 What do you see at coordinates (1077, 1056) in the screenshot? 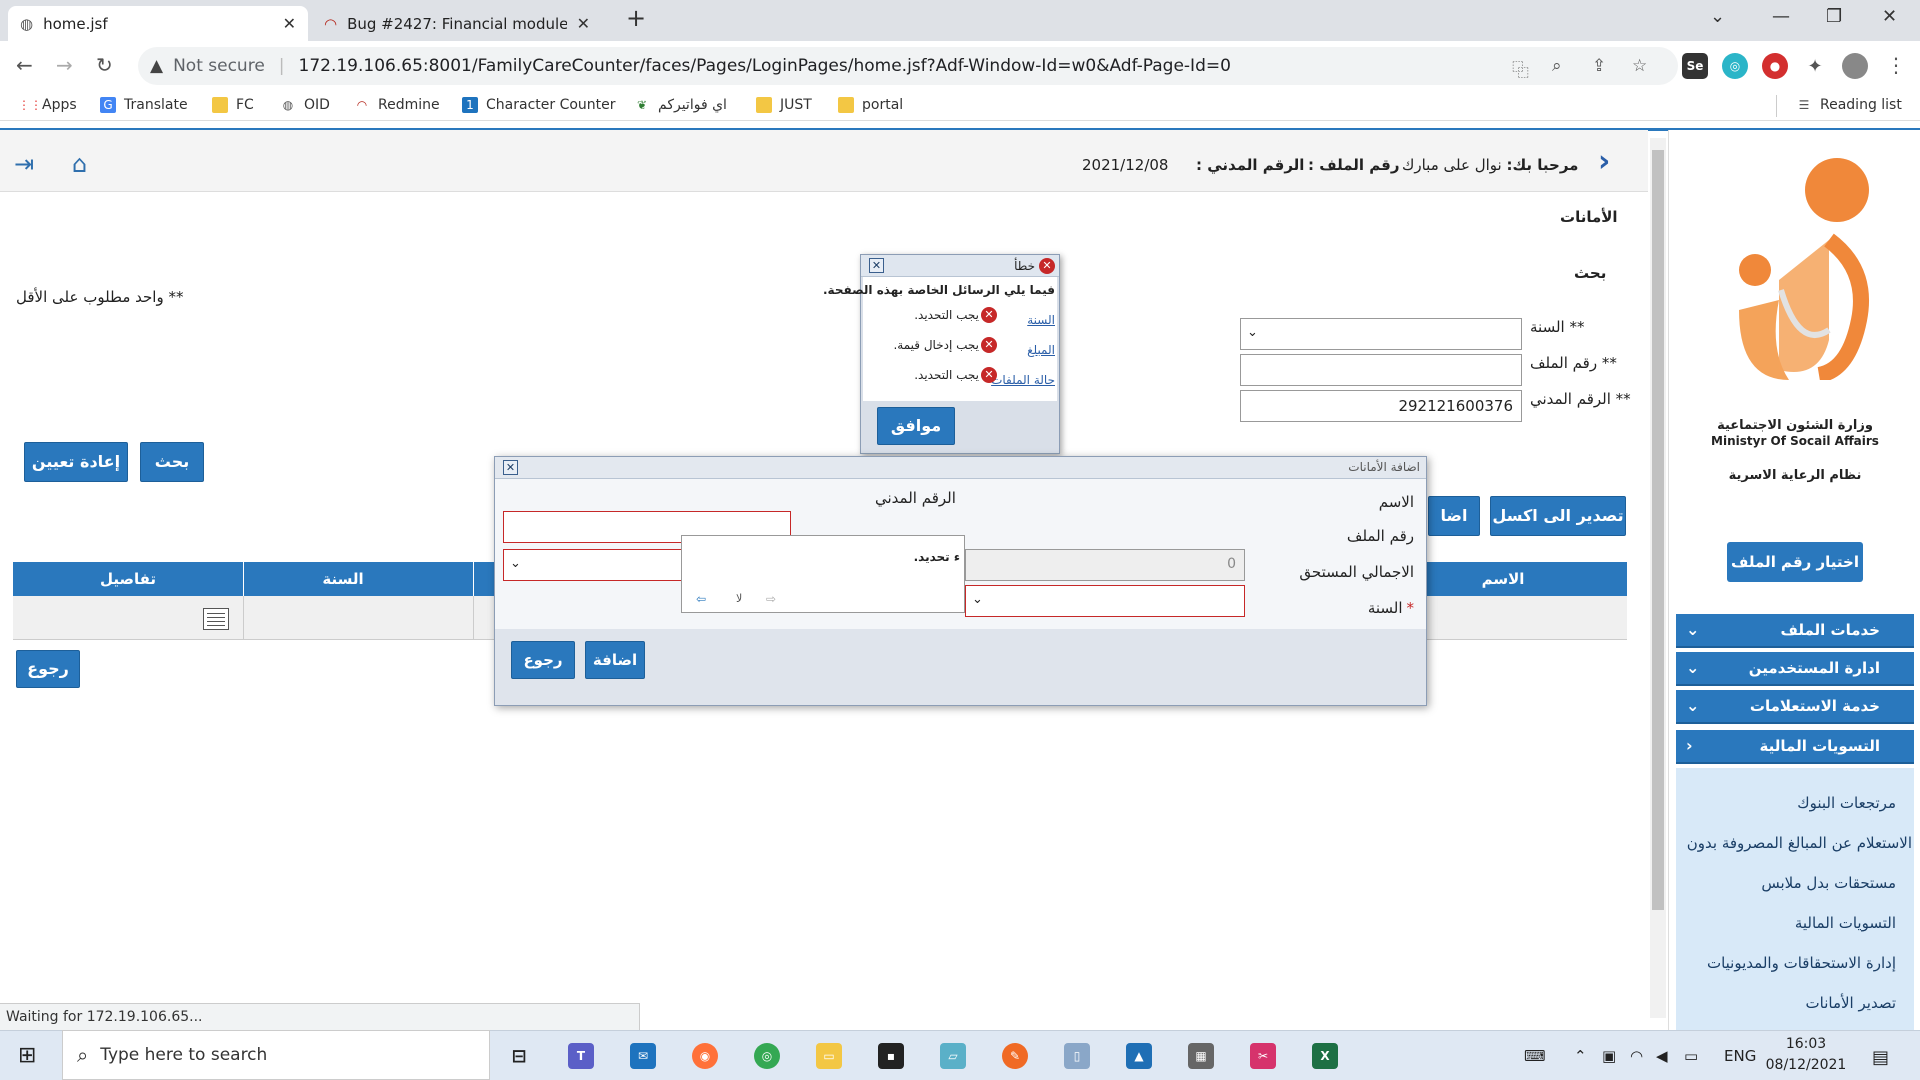
I see `app-icon: ▯` at bounding box center [1077, 1056].